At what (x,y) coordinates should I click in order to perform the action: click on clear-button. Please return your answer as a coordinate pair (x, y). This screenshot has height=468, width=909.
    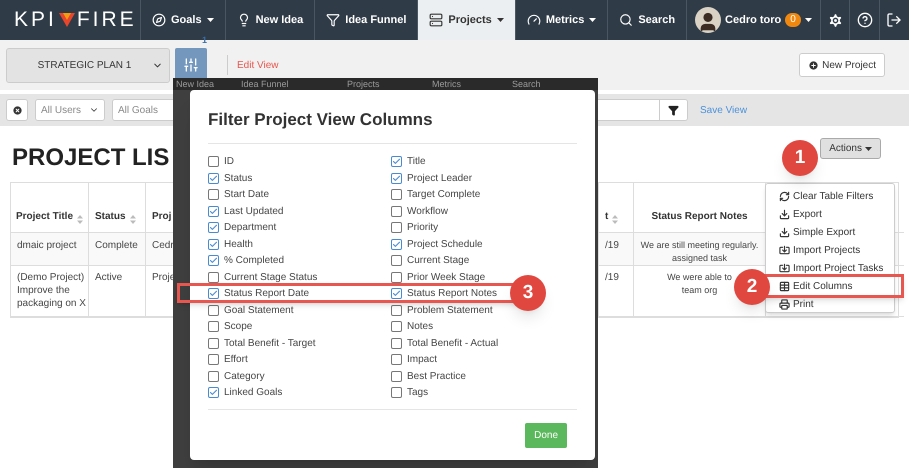
    Looking at the image, I should click on (17, 110).